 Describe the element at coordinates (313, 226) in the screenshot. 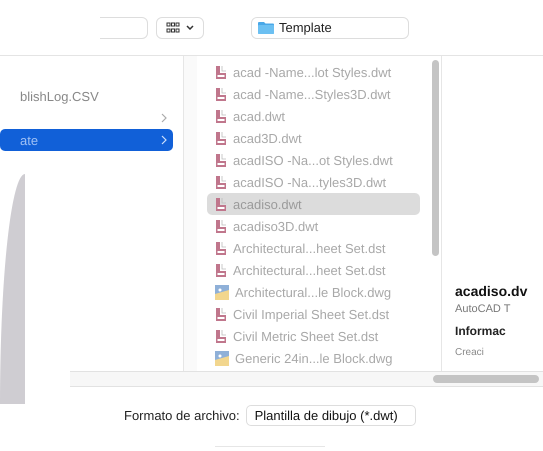

I see `file-item: acadiso3D.dwt` at that location.